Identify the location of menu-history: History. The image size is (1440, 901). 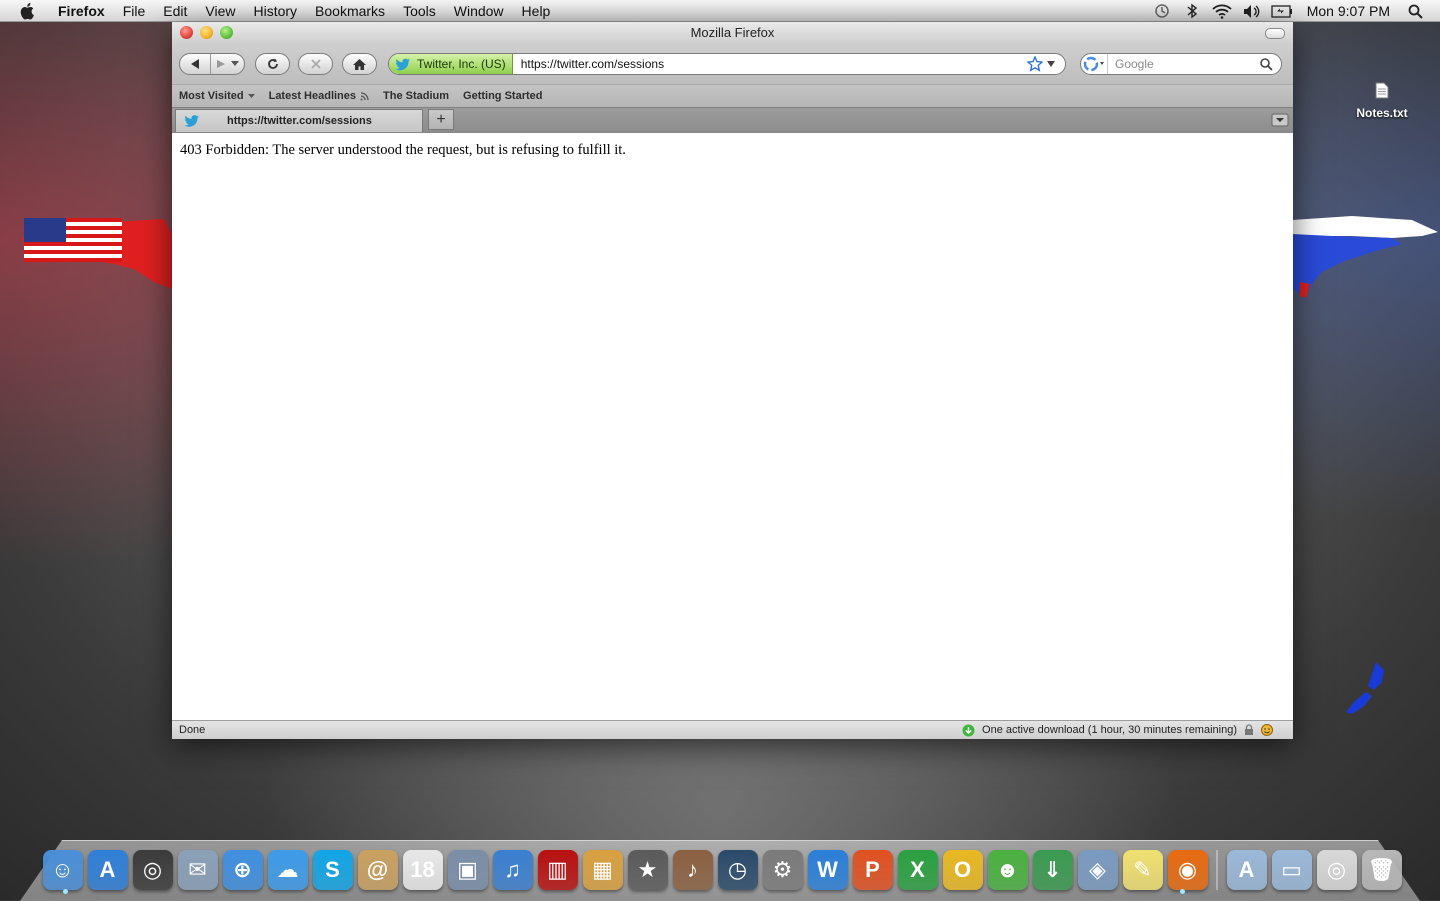
(275, 11).